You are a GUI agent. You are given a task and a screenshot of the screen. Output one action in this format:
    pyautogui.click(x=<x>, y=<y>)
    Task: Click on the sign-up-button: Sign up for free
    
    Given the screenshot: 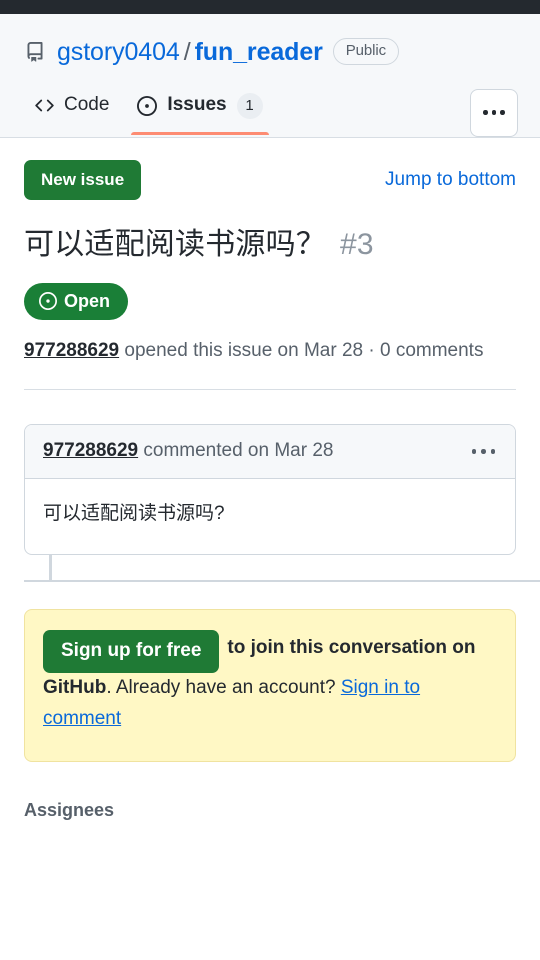 What is the action you would take?
    pyautogui.click(x=131, y=652)
    